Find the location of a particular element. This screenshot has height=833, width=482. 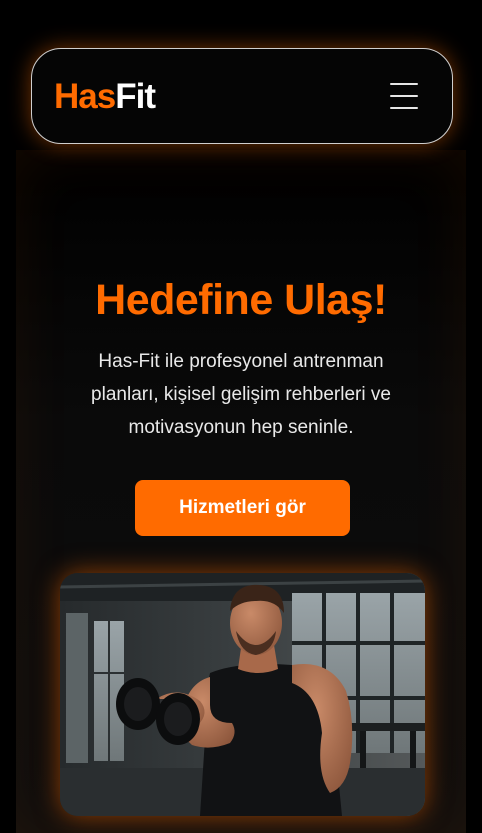

hamburger-menu-icon is located at coordinates (404, 96).